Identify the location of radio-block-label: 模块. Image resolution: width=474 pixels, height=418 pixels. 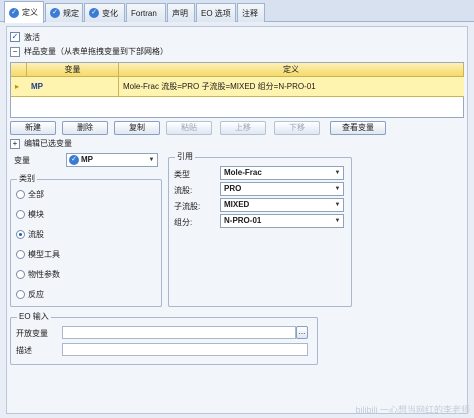
(36, 214).